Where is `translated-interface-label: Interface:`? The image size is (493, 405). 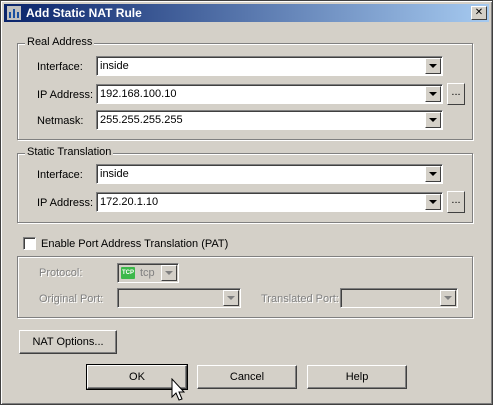 translated-interface-label: Interface: is located at coordinates (60, 175).